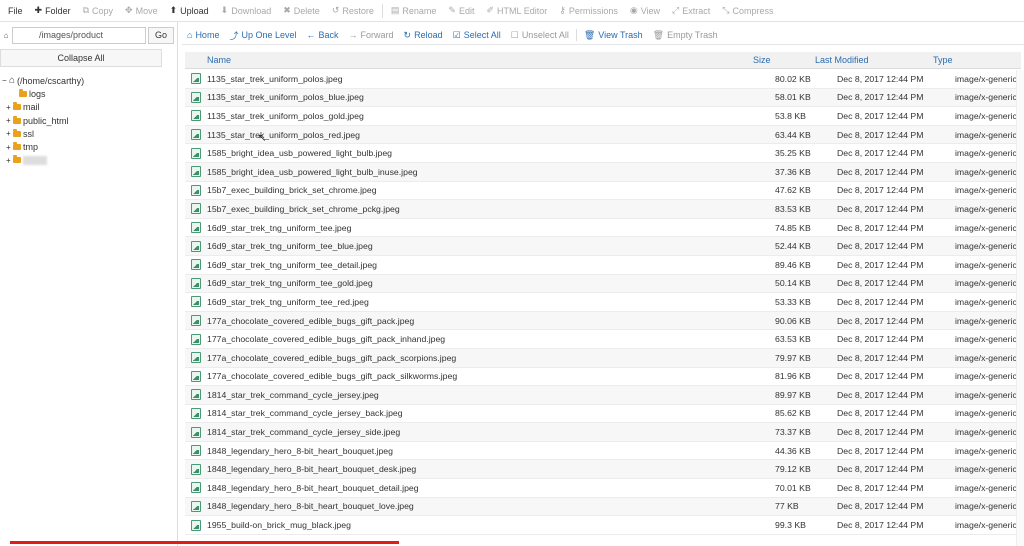 This screenshot has height=546, width=1024. Describe the element at coordinates (423, 35) in the screenshot. I see `reload-button: ↻ Reload` at that location.